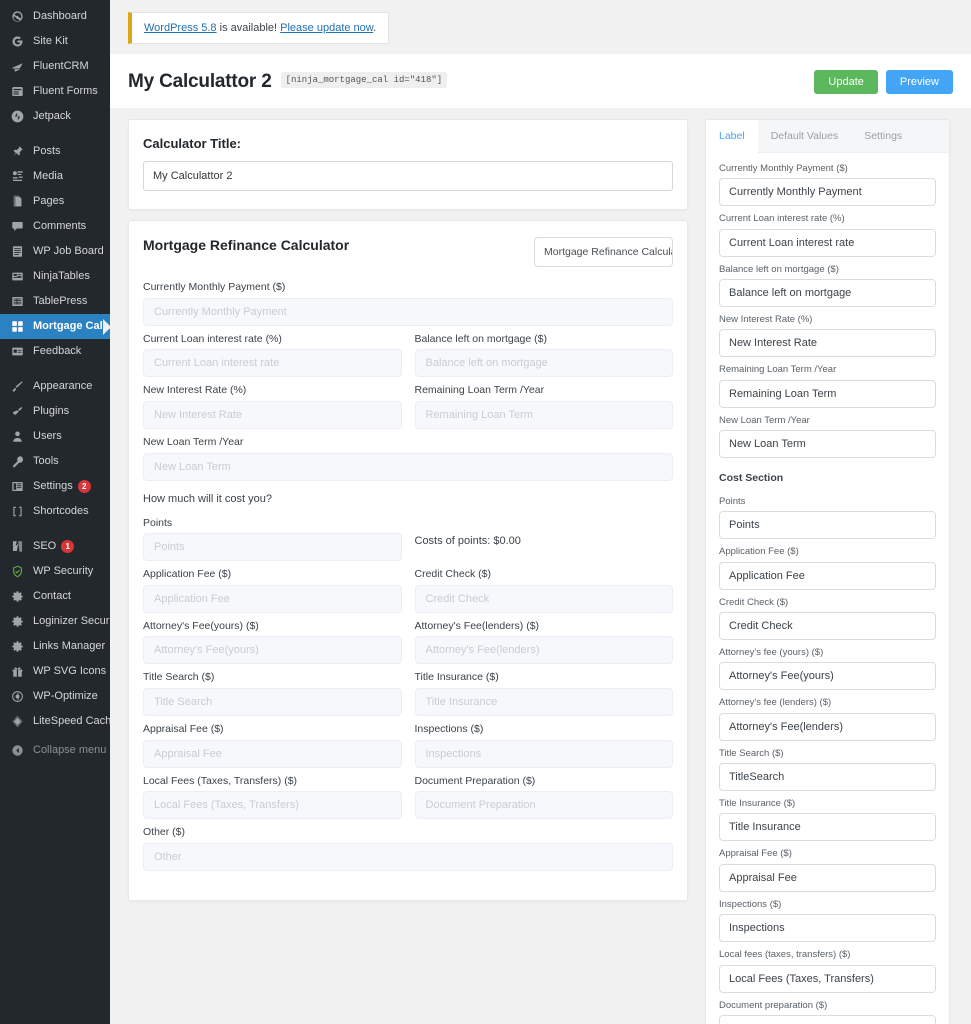 This screenshot has width=971, height=1024. Describe the element at coordinates (477, 625) in the screenshot. I see `label-attorney-fee-lenders: Attorney's Fee(lenders) ($)` at that location.